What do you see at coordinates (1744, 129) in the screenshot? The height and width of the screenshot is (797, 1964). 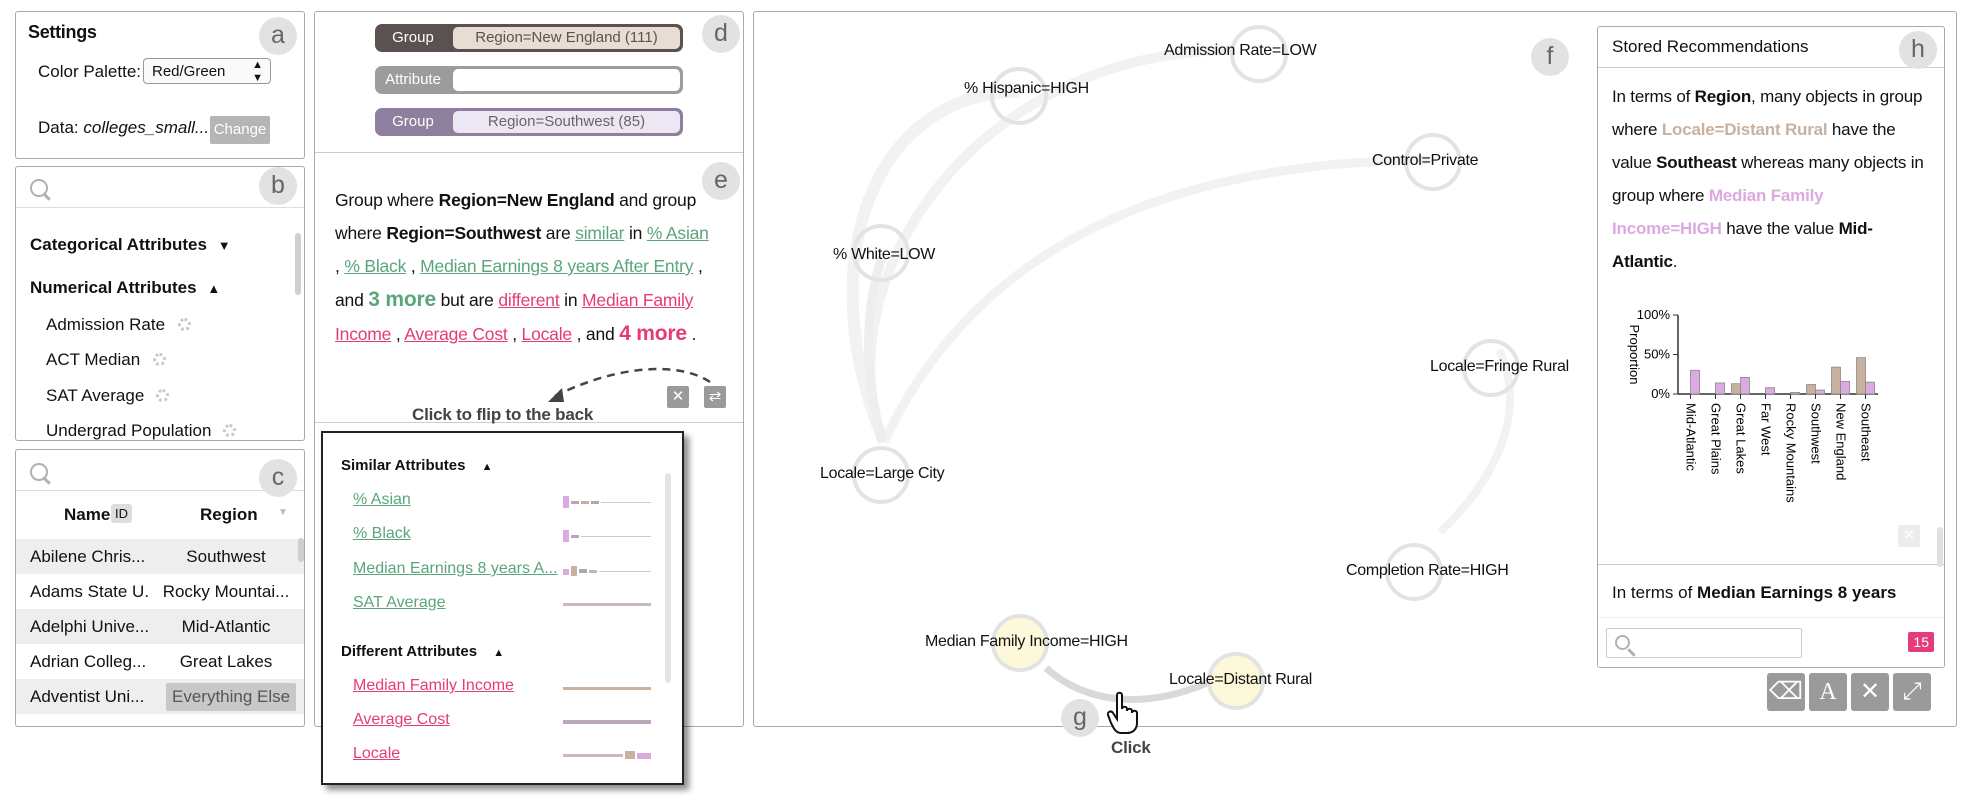 I see `rec-group1: Locale=Distant Rural` at bounding box center [1744, 129].